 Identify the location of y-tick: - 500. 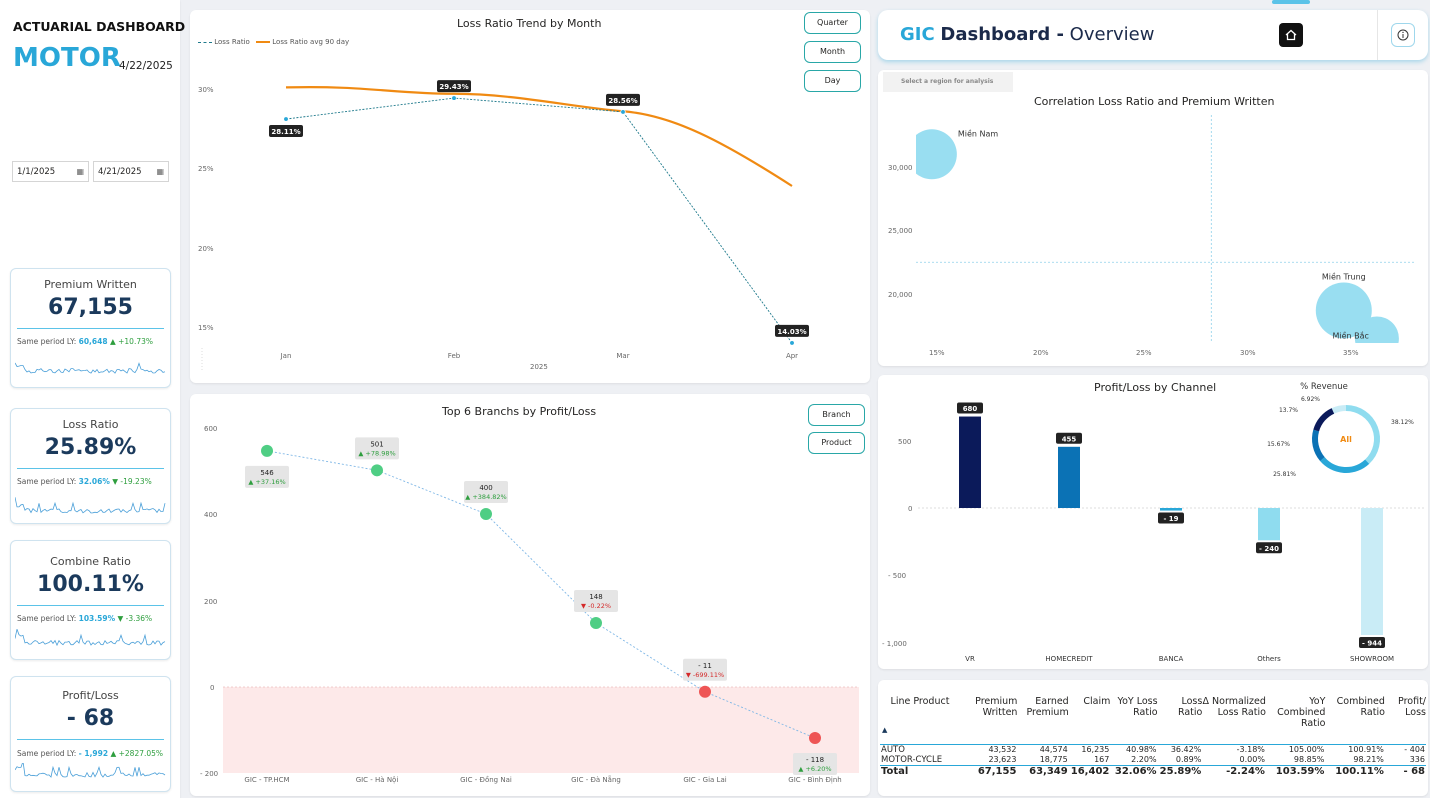
(897, 576).